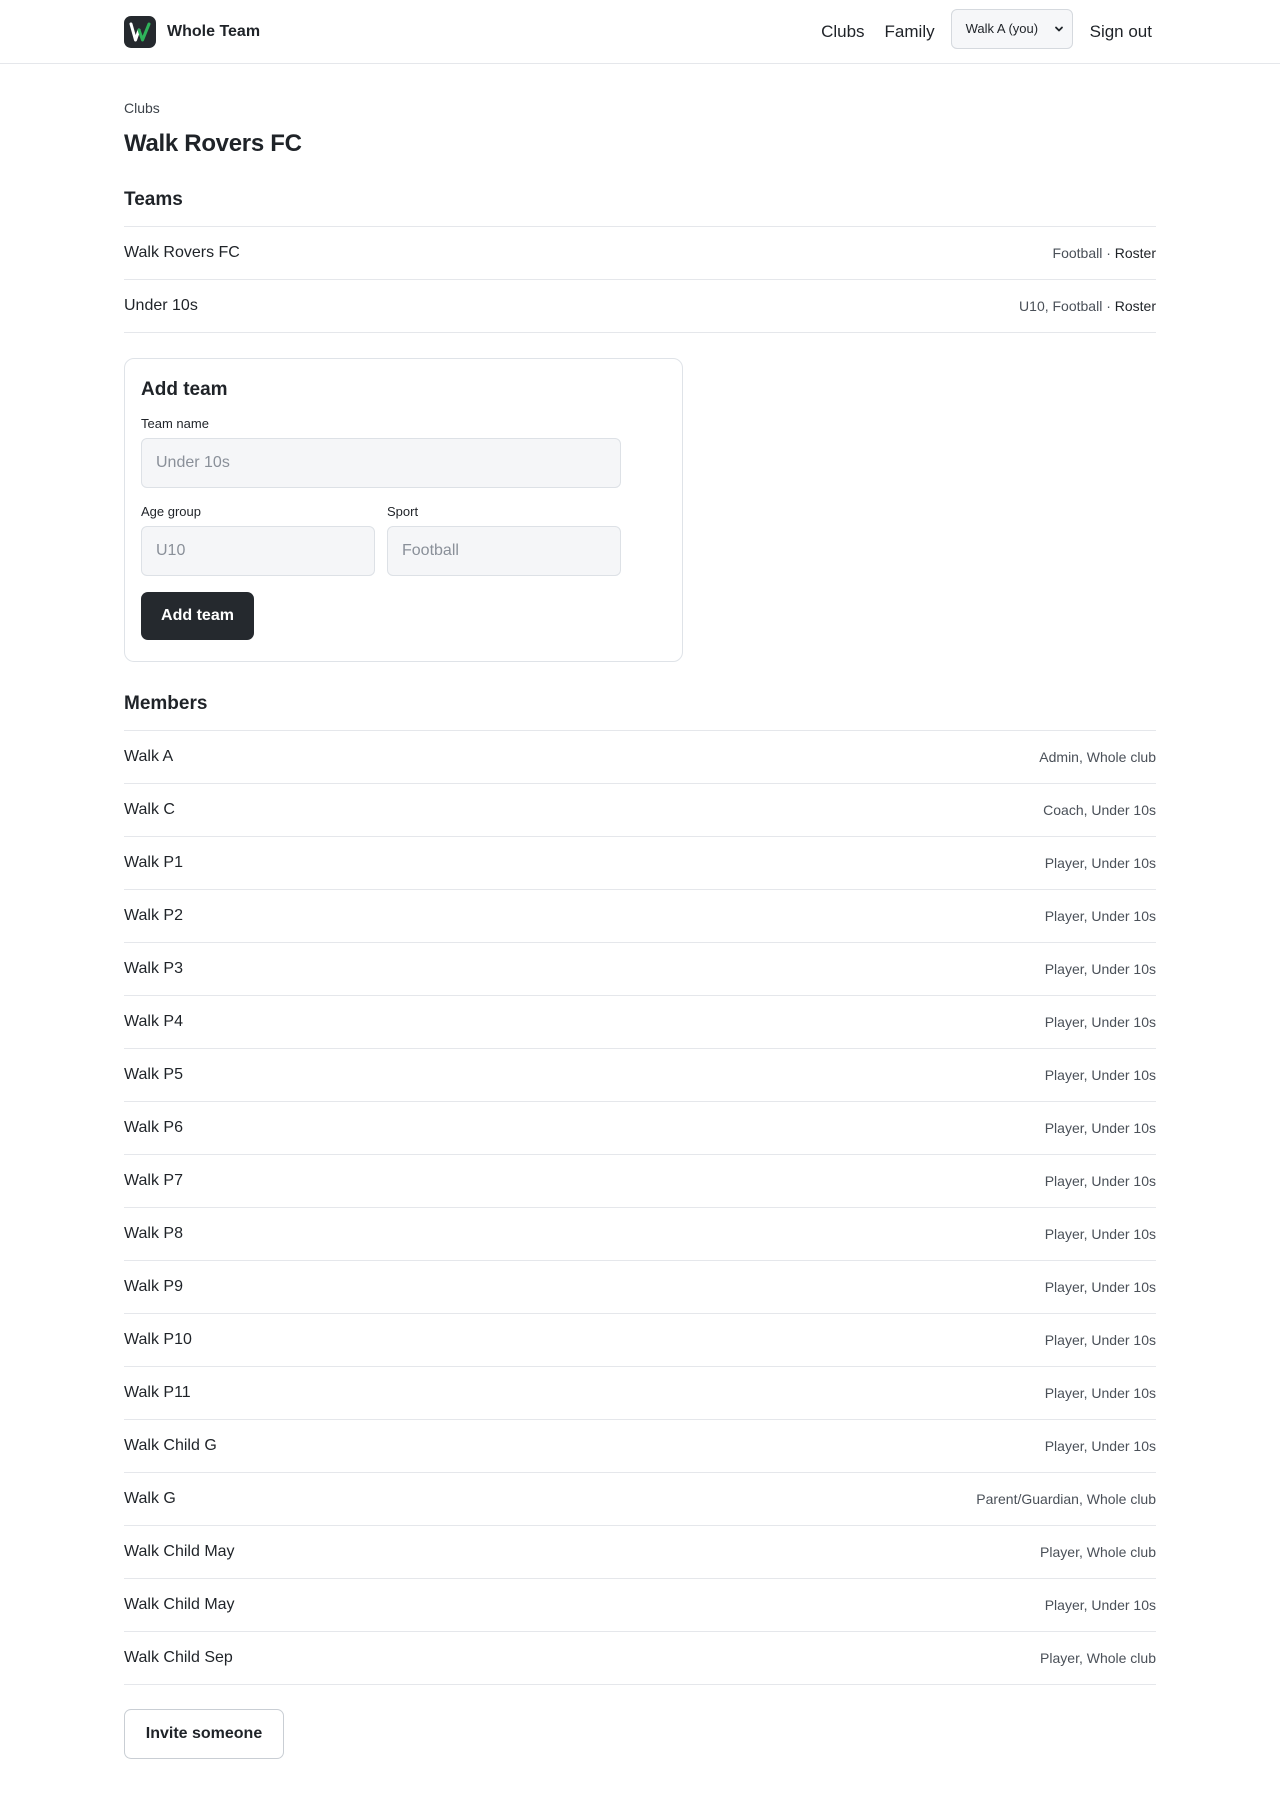  Describe the element at coordinates (640, 1021) in the screenshot. I see `member-row: Walk P4 Player, Under 10s` at that location.